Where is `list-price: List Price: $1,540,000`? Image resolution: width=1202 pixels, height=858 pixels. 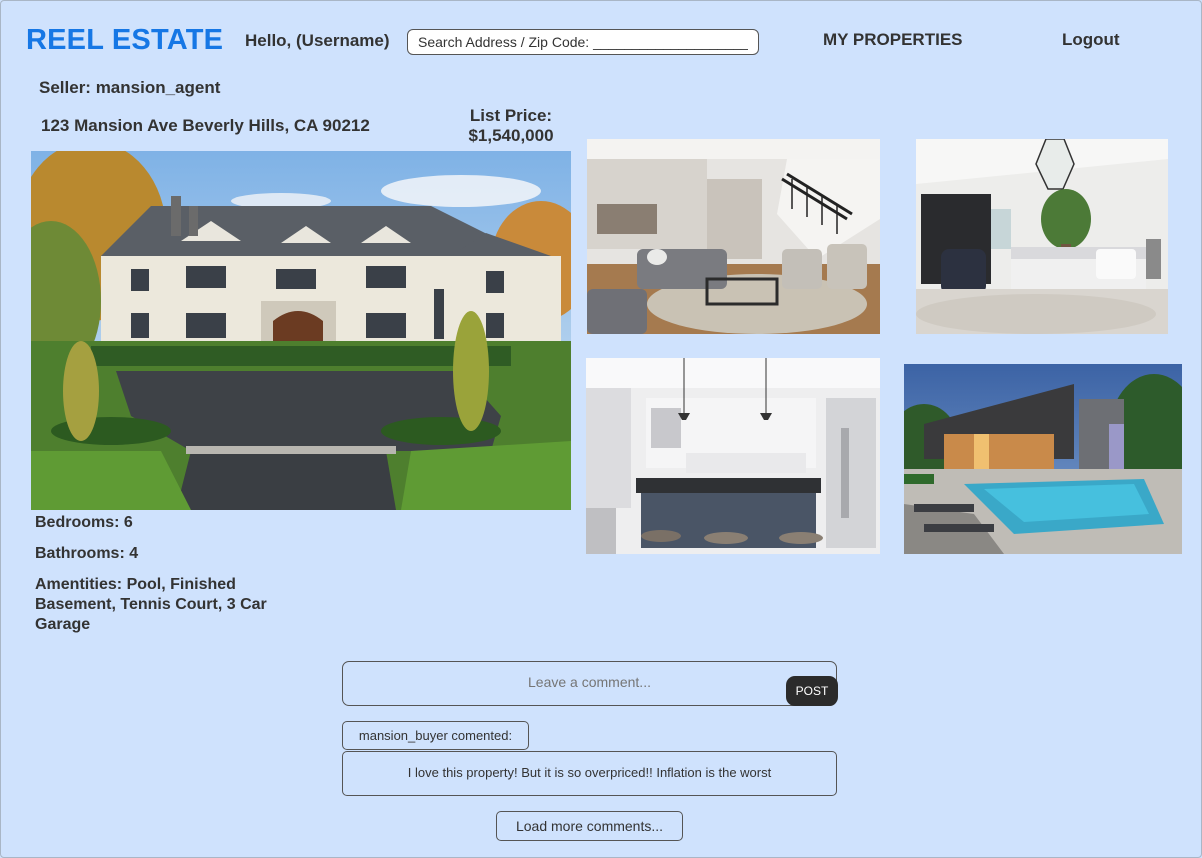 list-price: List Price: $1,540,000 is located at coordinates (511, 126).